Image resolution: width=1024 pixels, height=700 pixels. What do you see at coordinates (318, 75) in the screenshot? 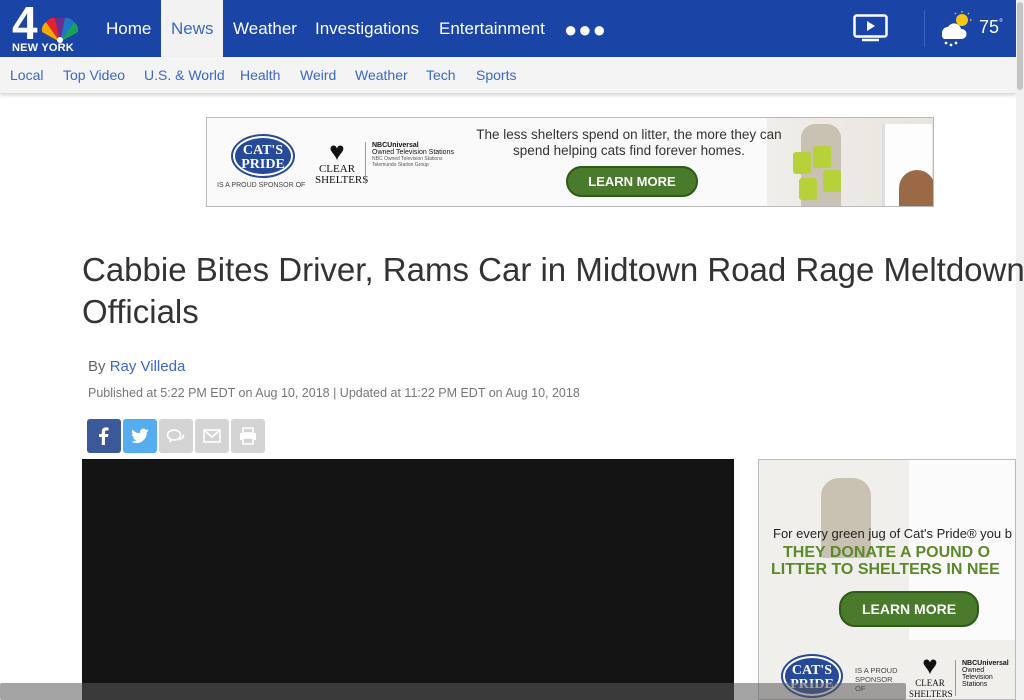
I see `subnav-weird: Weird` at bounding box center [318, 75].